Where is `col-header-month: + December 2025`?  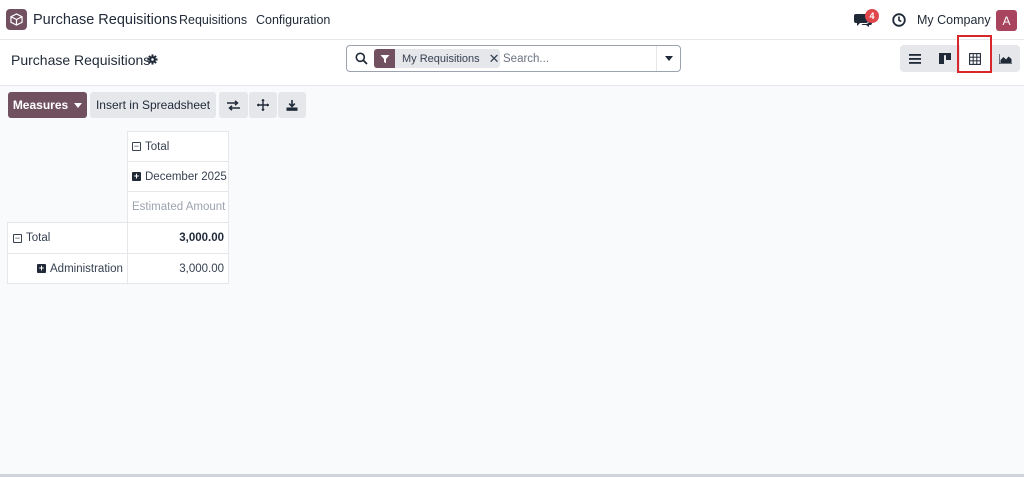
col-header-month: + December 2025 is located at coordinates (178, 176).